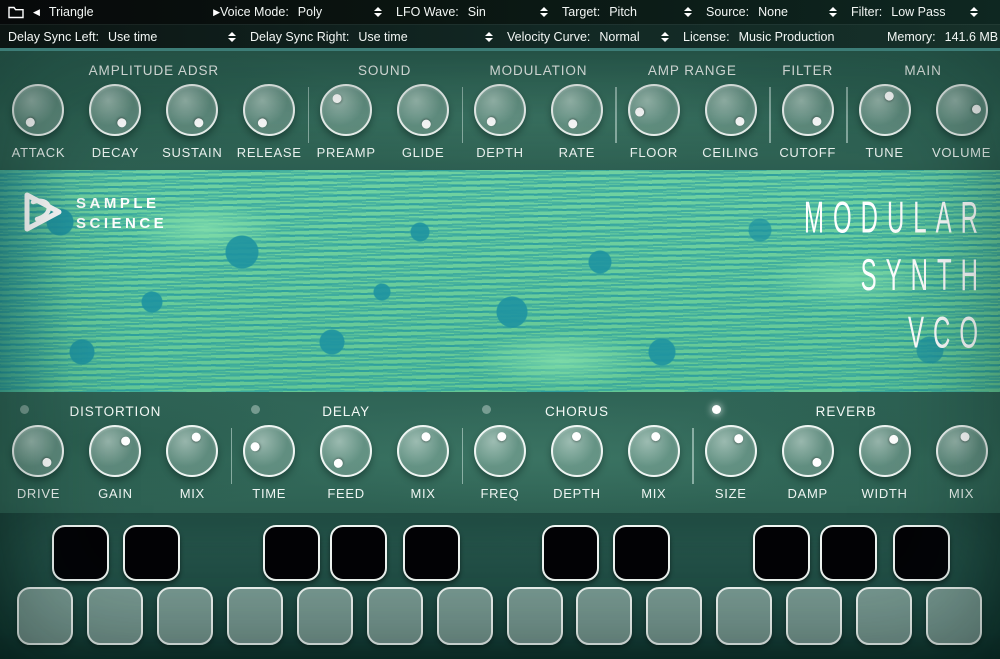 This screenshot has height=659, width=1000. I want to click on menu-item-label: Velocity Curve:, so click(549, 36).